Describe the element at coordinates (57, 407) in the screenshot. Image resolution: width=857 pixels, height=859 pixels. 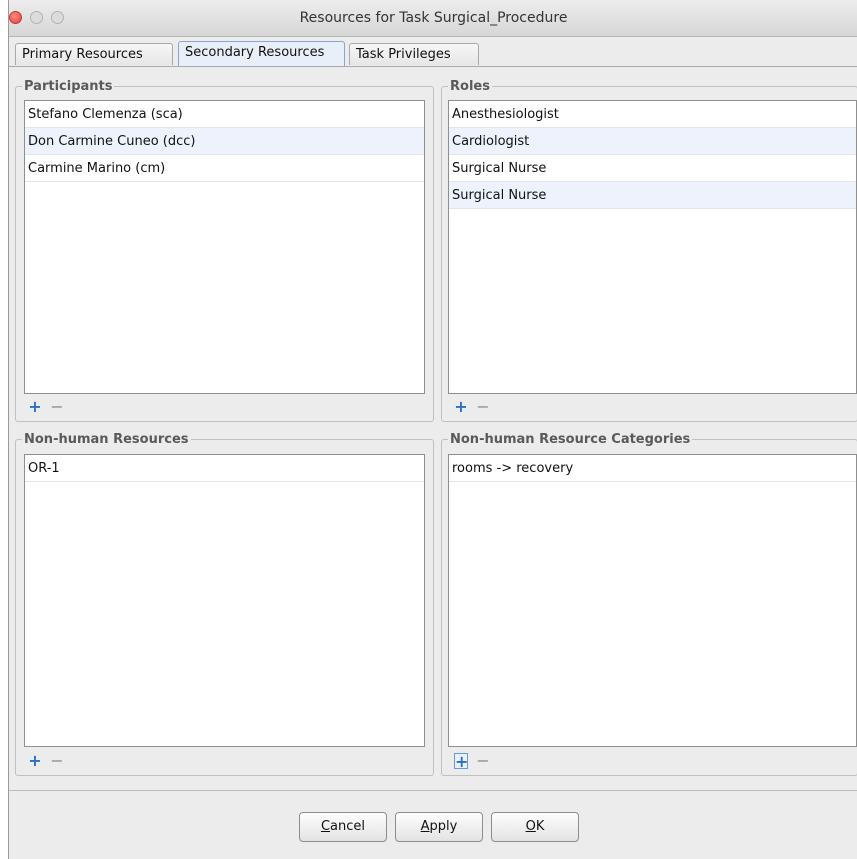
I see `remove-participant-button: −` at that location.